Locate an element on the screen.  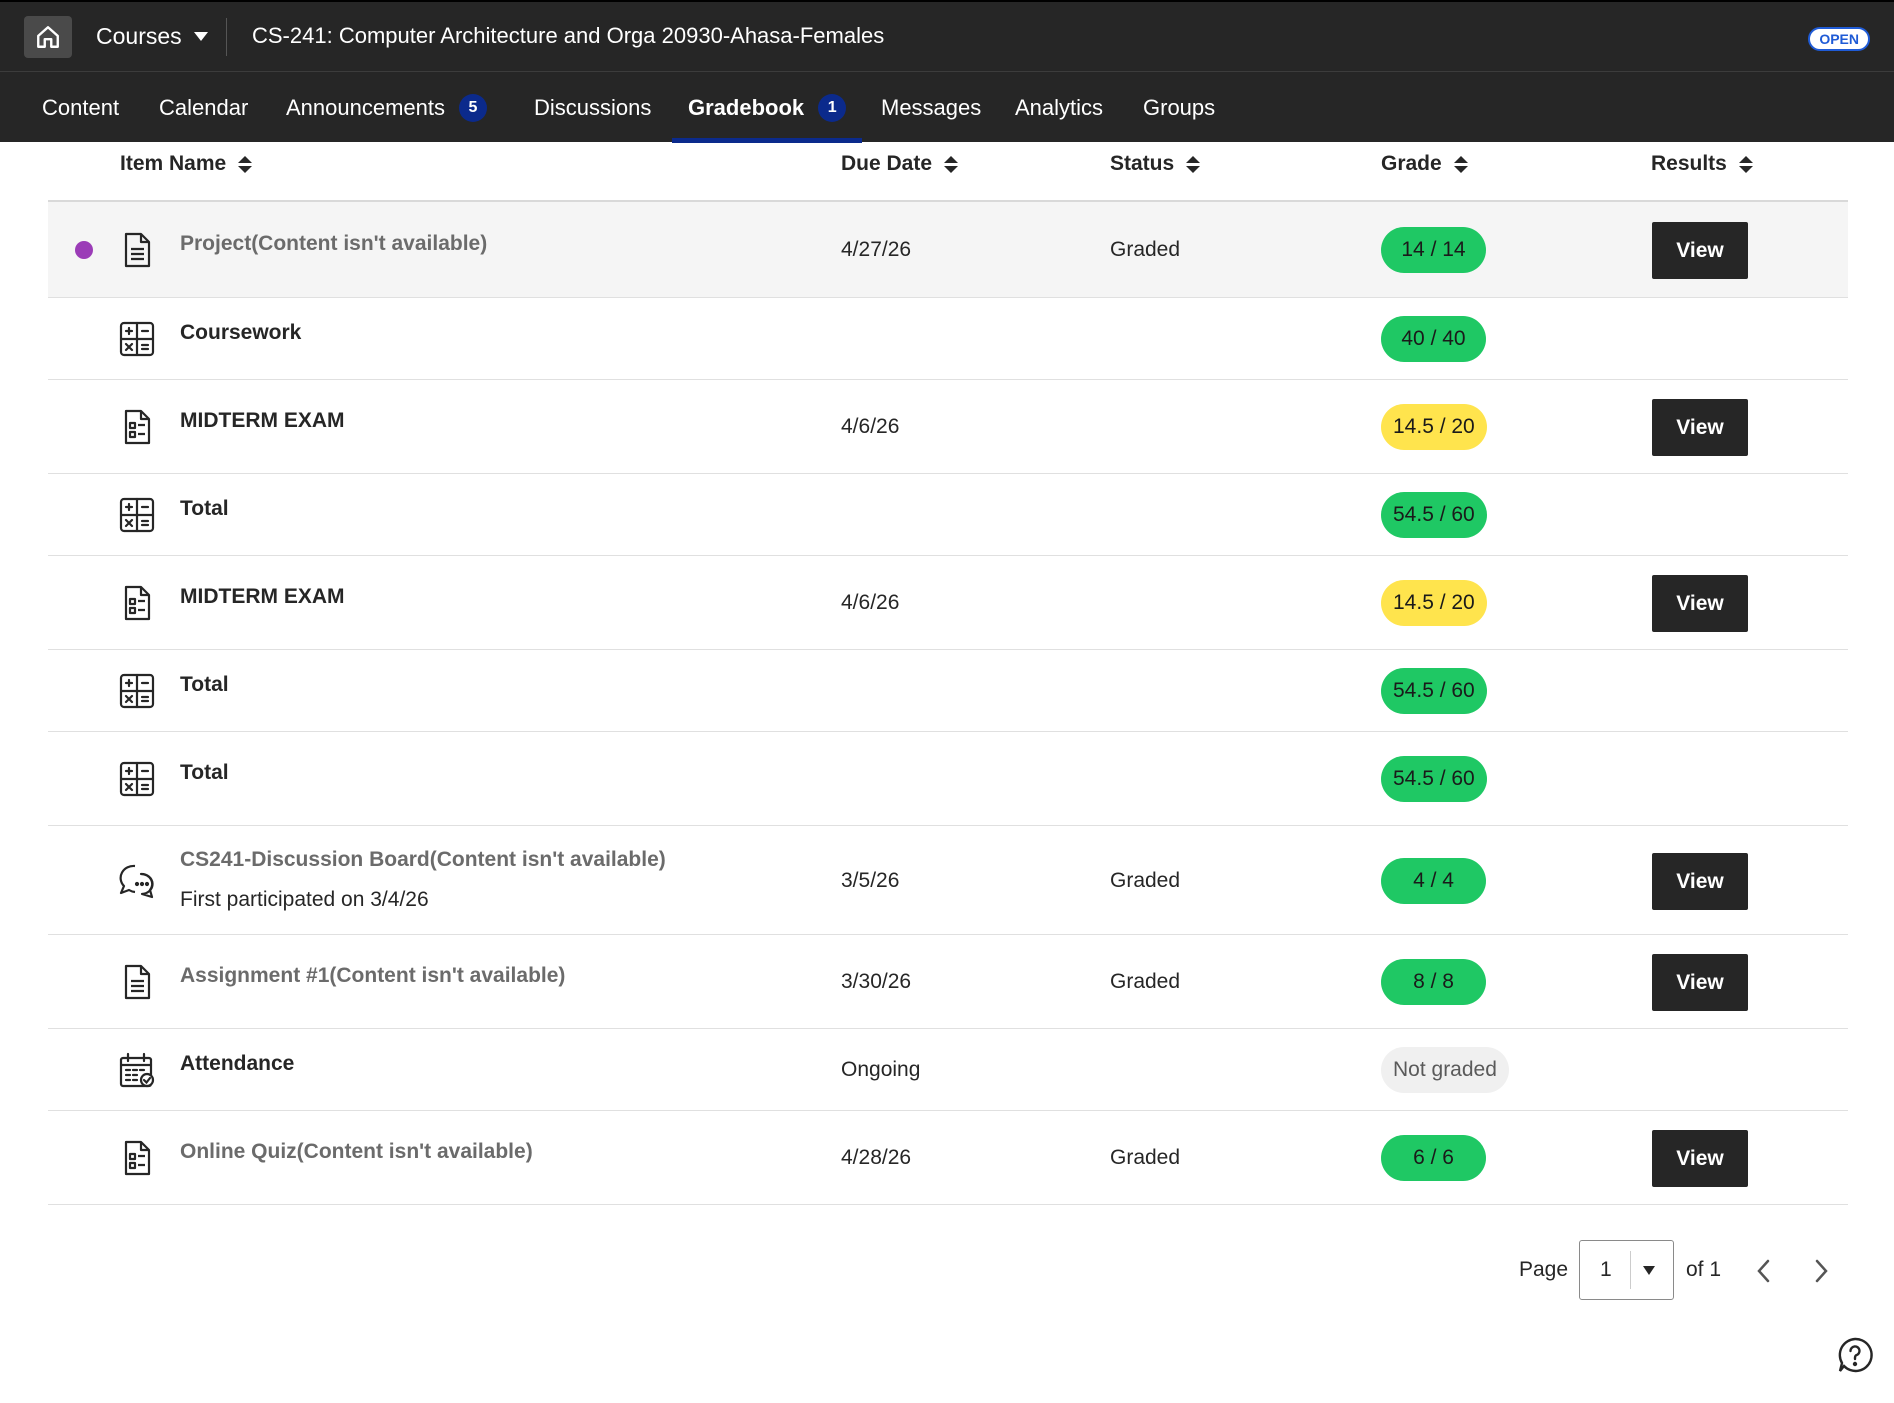
tab-label: Analytics is located at coordinates (1059, 107).